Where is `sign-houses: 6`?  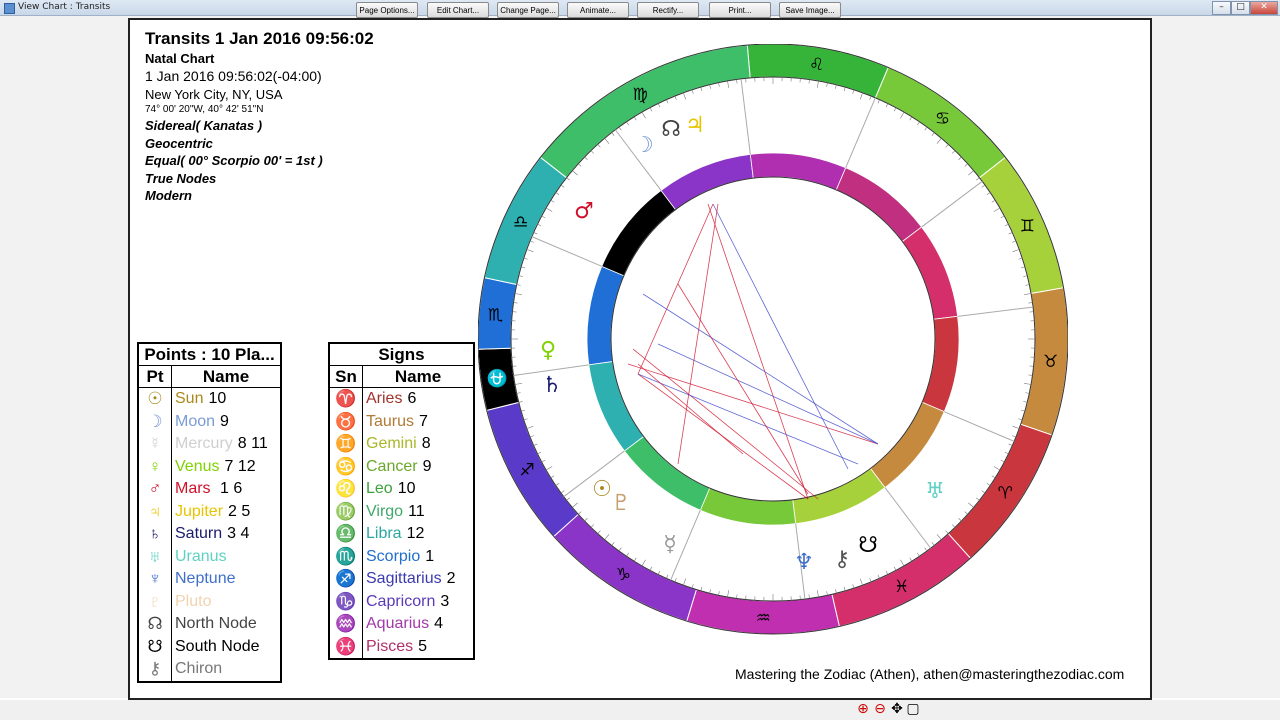 sign-houses: 6 is located at coordinates (412, 398).